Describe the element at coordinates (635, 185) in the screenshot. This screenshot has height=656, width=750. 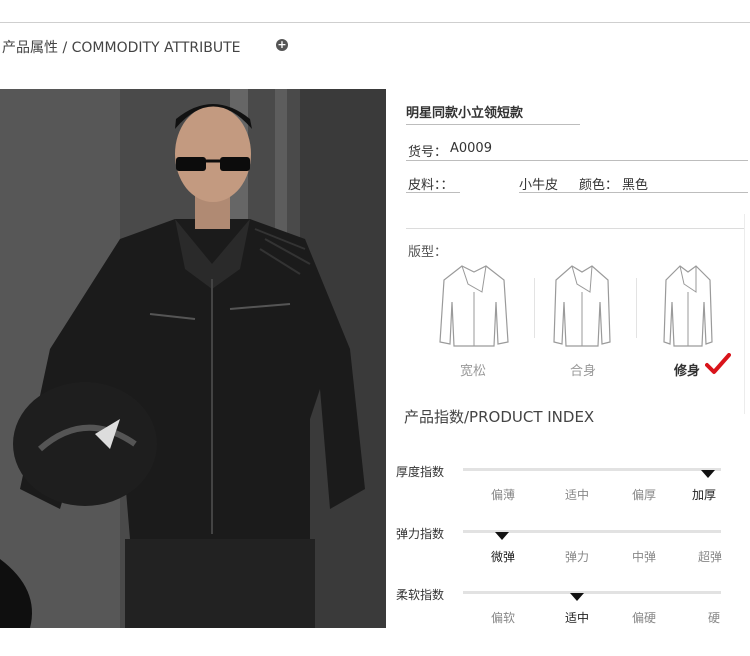
I see `color-value: 黑色` at that location.